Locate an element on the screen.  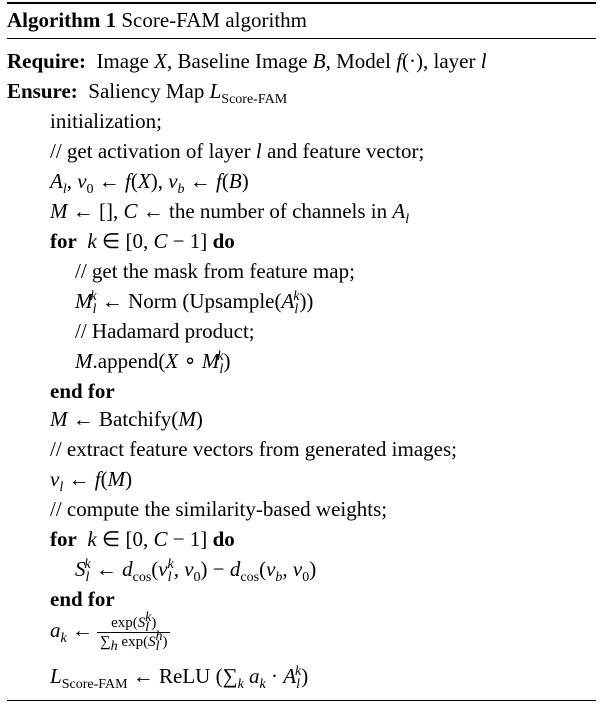
for-loop-1: for k ∈ [0, C − 1] do is located at coordinates (142, 241).